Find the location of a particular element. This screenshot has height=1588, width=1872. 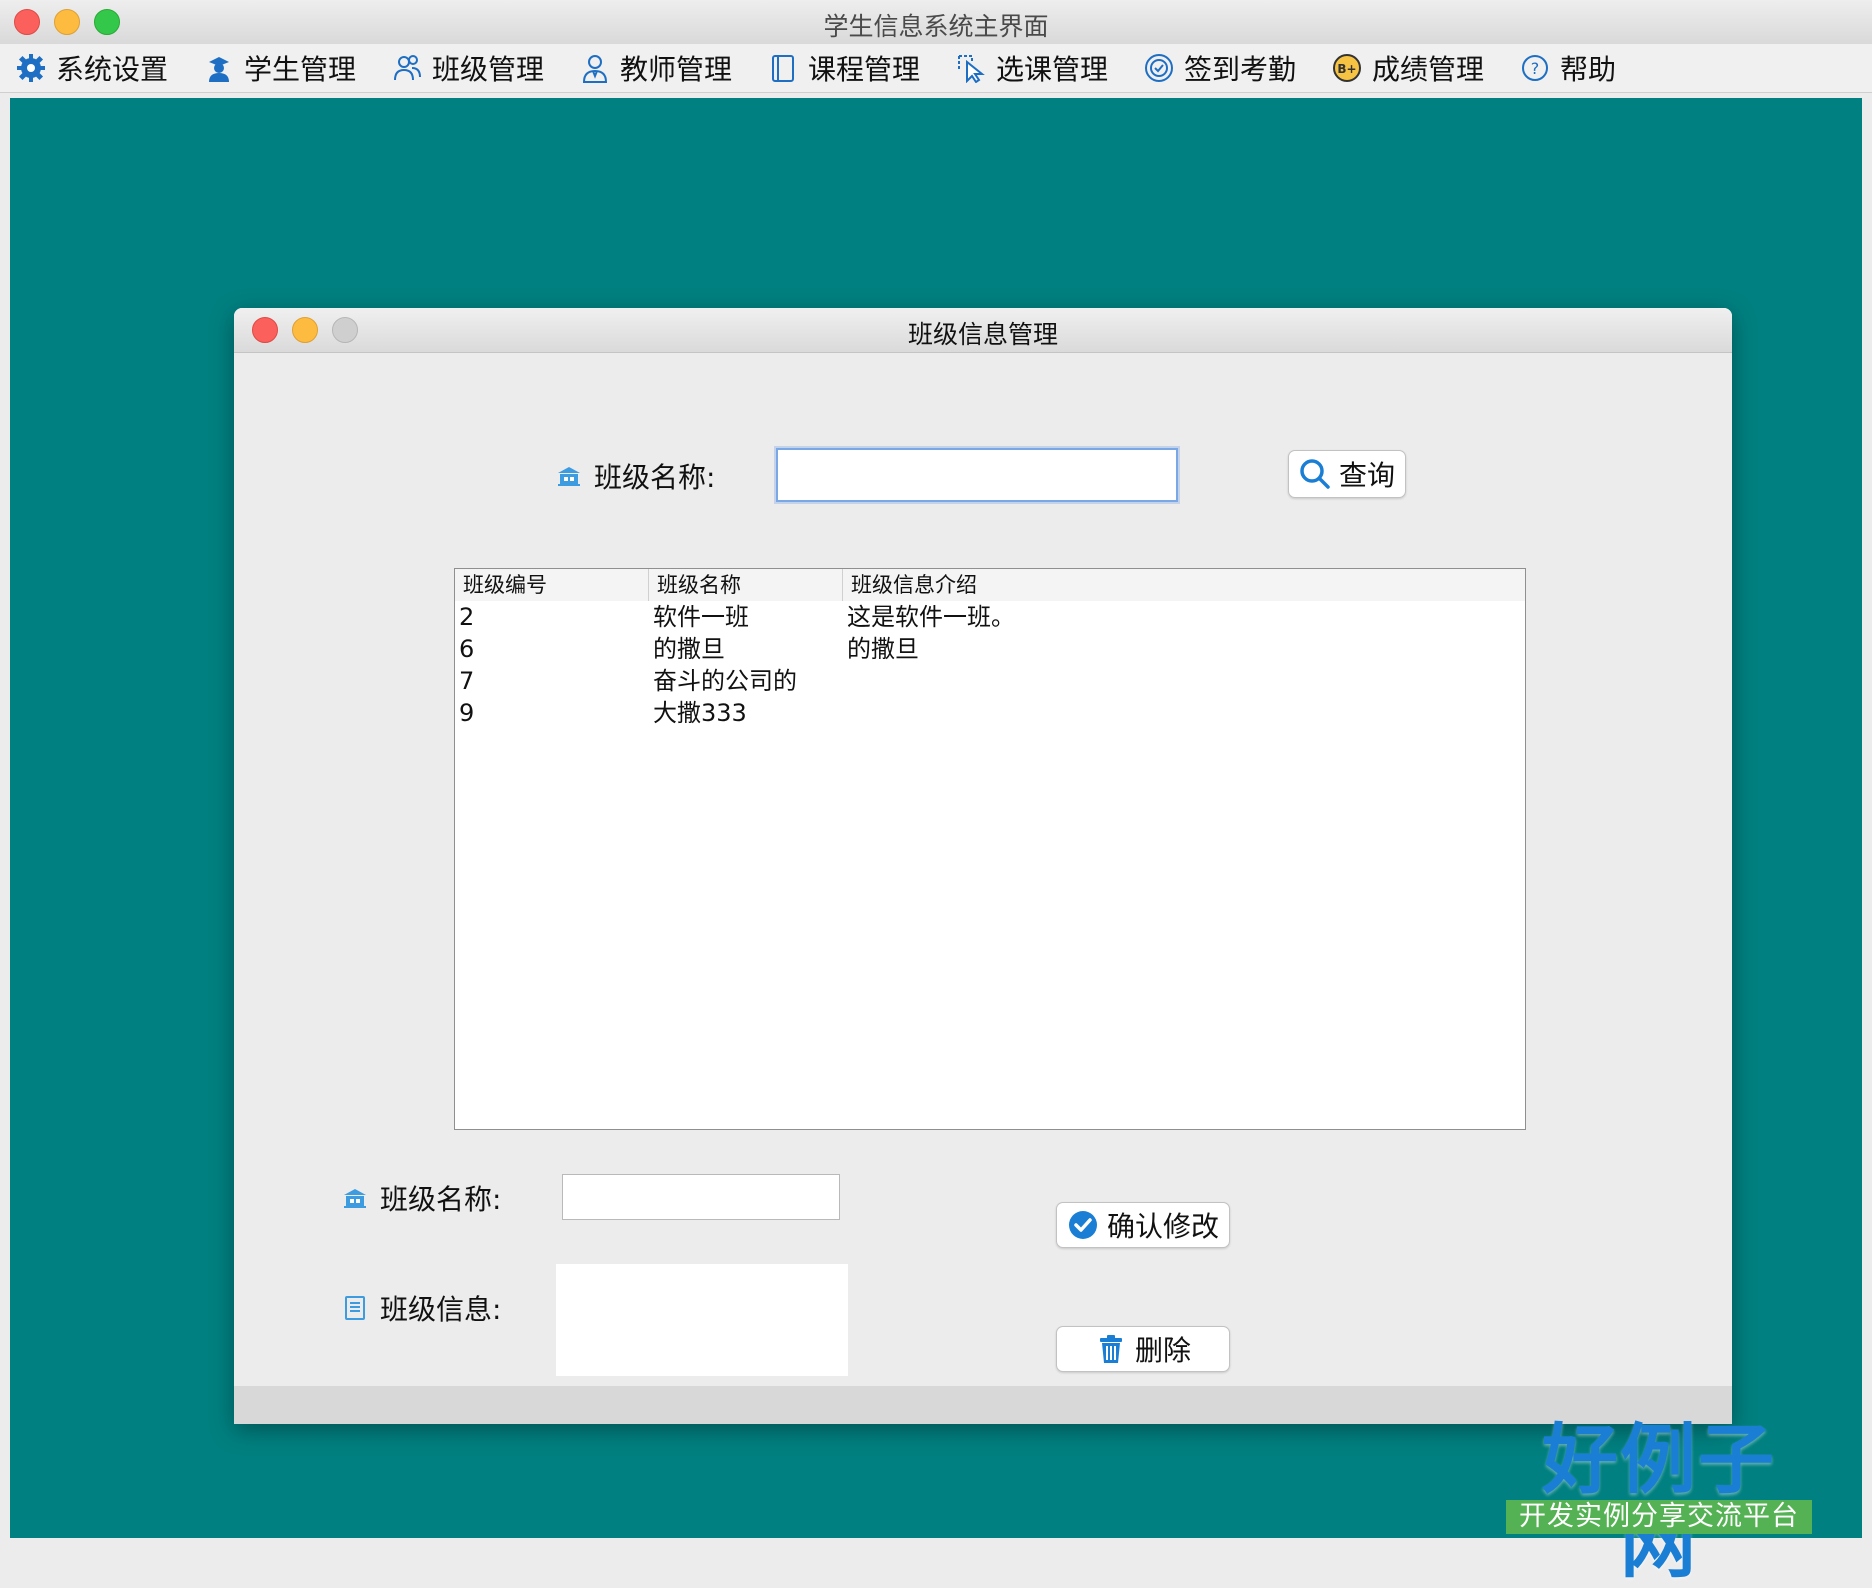

site-logo: 好例子网 开发实例分享交流平台 is located at coordinates (1659, 1502).